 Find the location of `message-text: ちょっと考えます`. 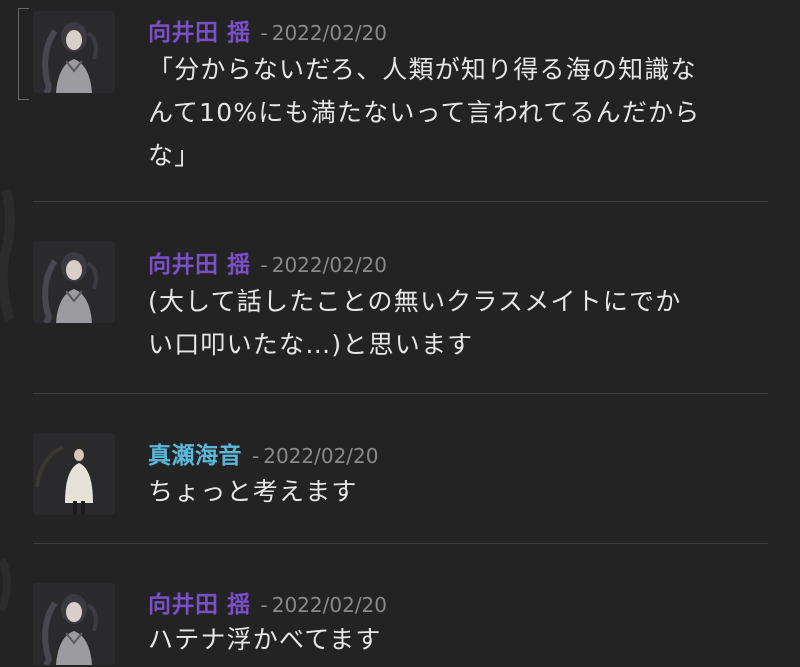

message-text: ちょっと考えます is located at coordinates (448, 491).